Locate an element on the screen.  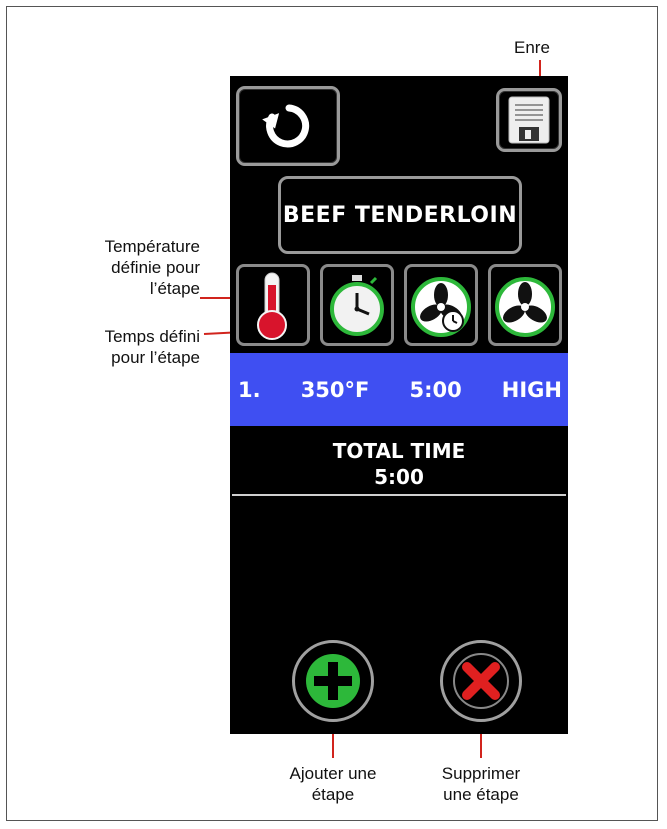
step-time: 5:00 is located at coordinates (435, 389).